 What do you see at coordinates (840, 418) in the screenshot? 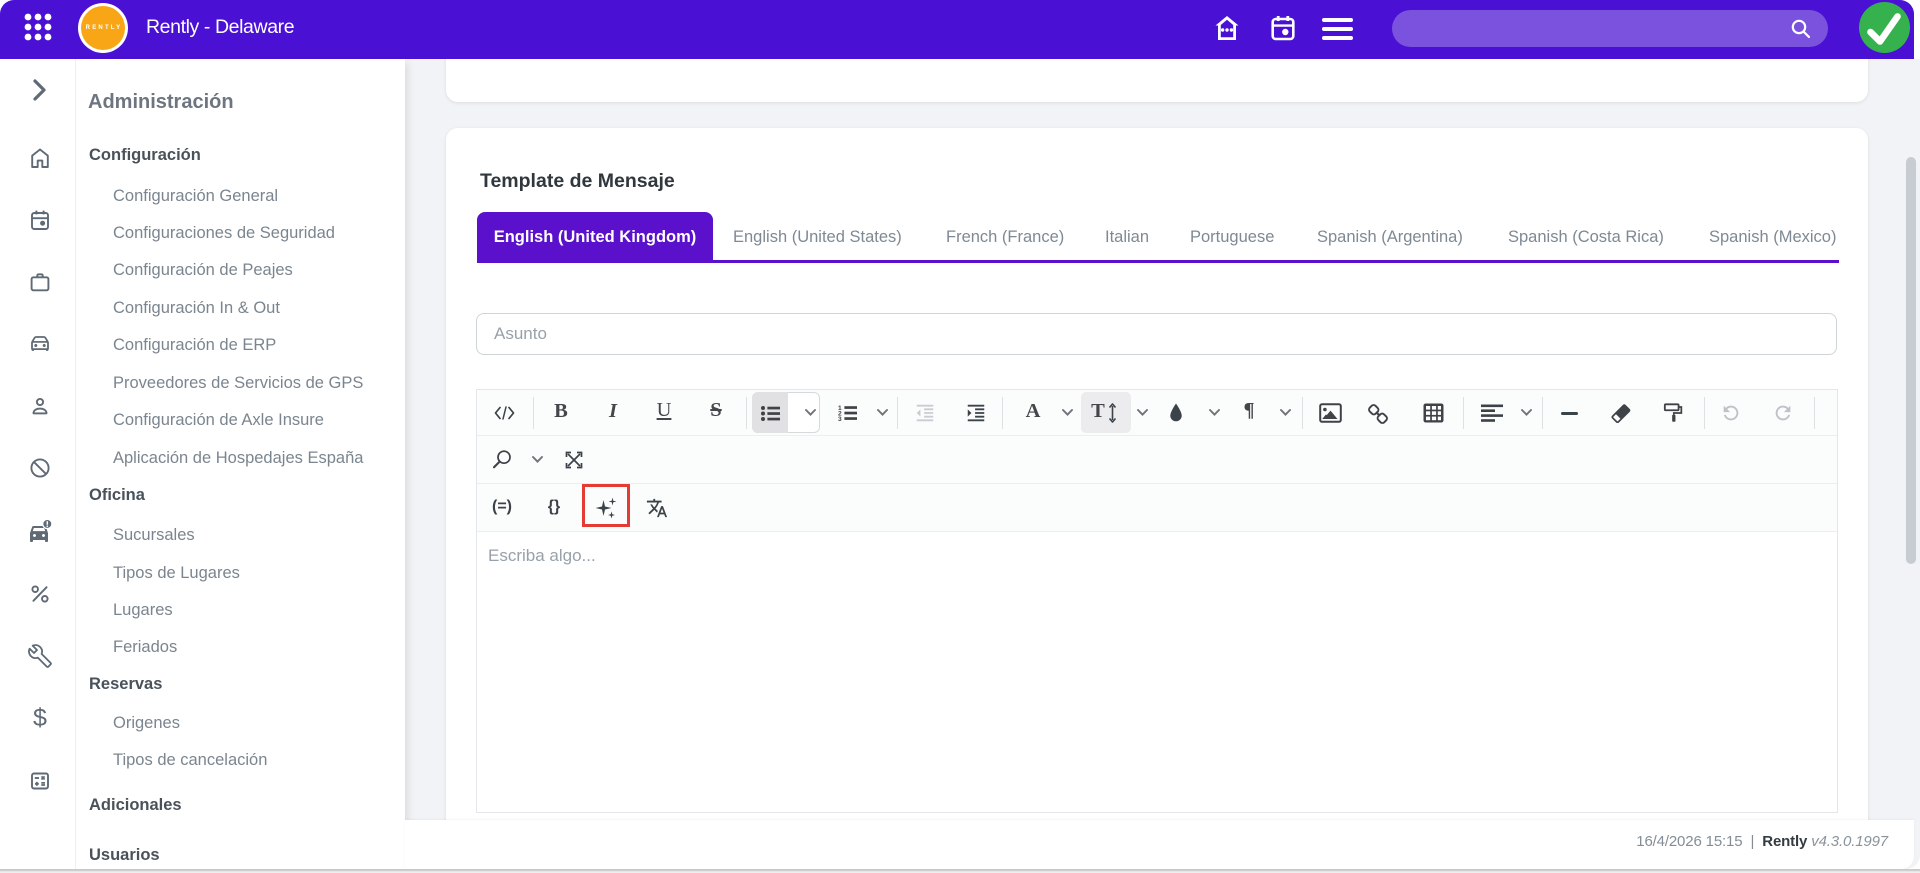
I see `svg-text: 3` at bounding box center [840, 418].